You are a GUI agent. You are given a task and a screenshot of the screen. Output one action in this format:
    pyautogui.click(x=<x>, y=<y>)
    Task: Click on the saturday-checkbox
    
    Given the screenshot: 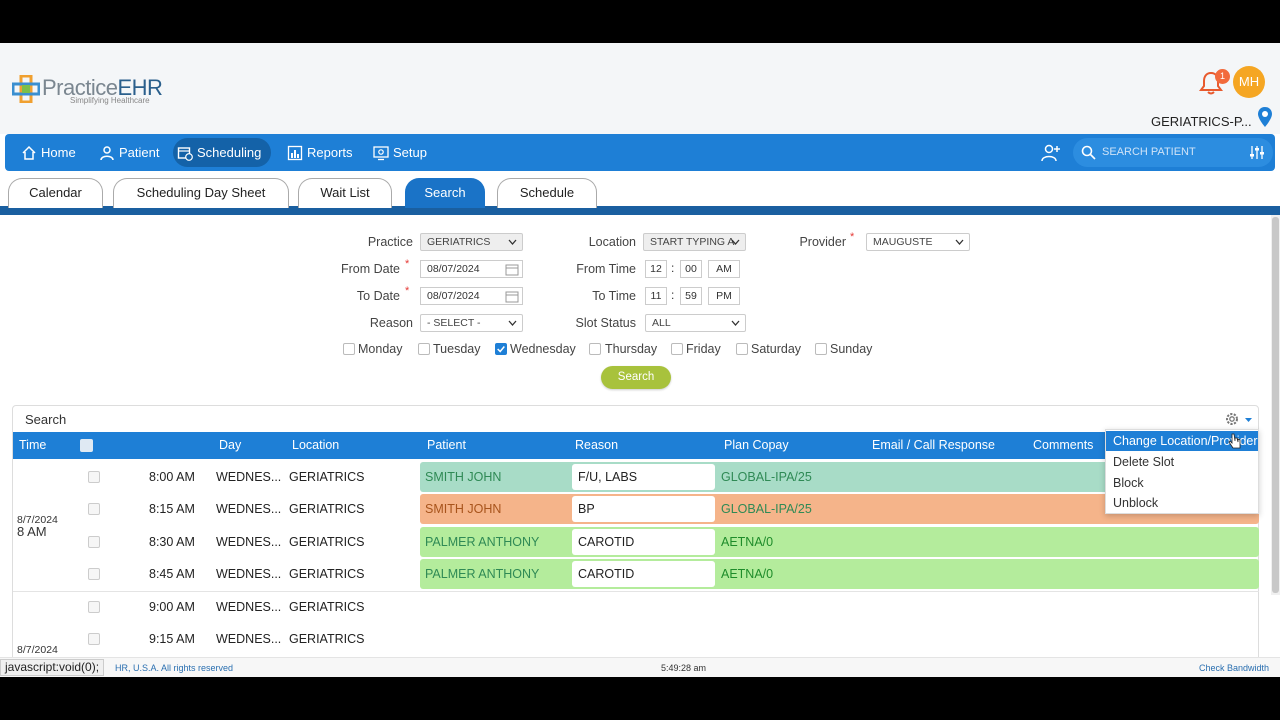 What is the action you would take?
    pyautogui.click(x=742, y=349)
    